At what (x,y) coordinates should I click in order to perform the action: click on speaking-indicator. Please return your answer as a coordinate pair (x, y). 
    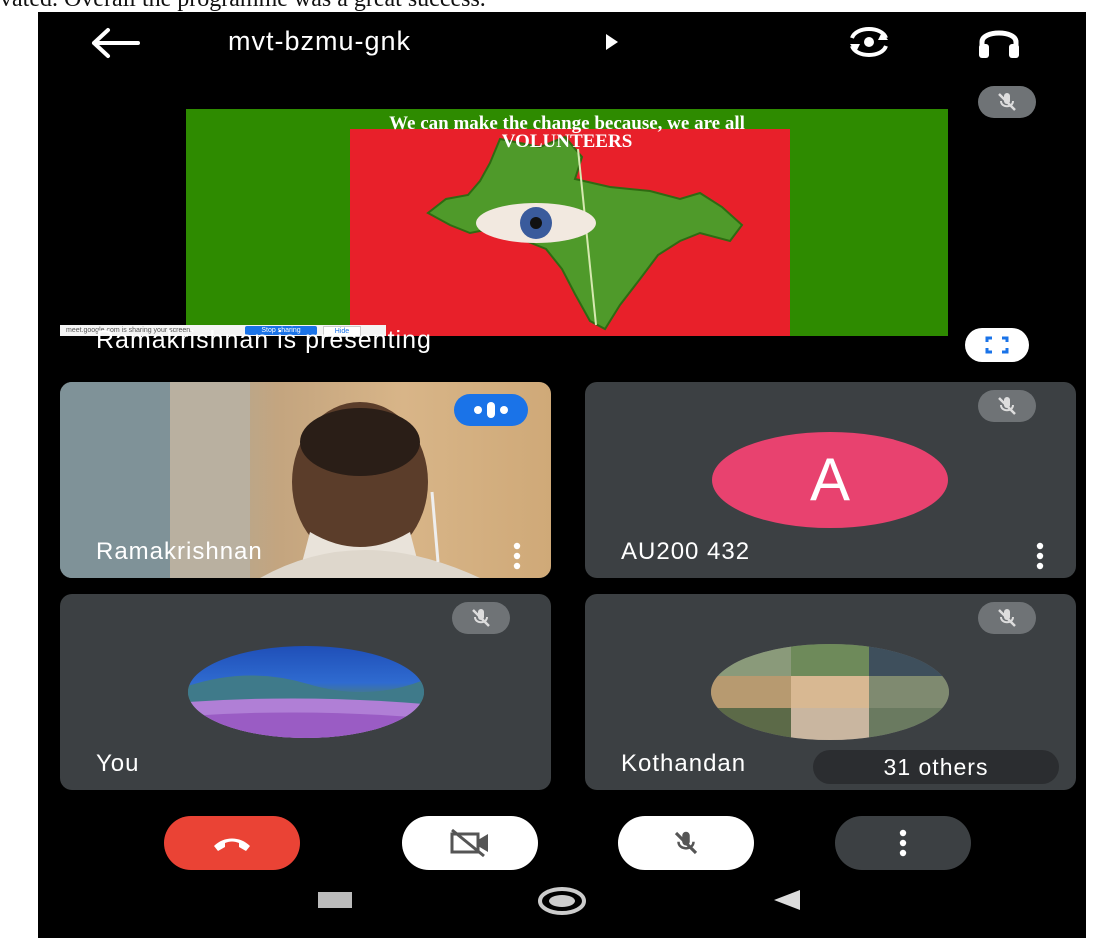
    Looking at the image, I should click on (491, 410).